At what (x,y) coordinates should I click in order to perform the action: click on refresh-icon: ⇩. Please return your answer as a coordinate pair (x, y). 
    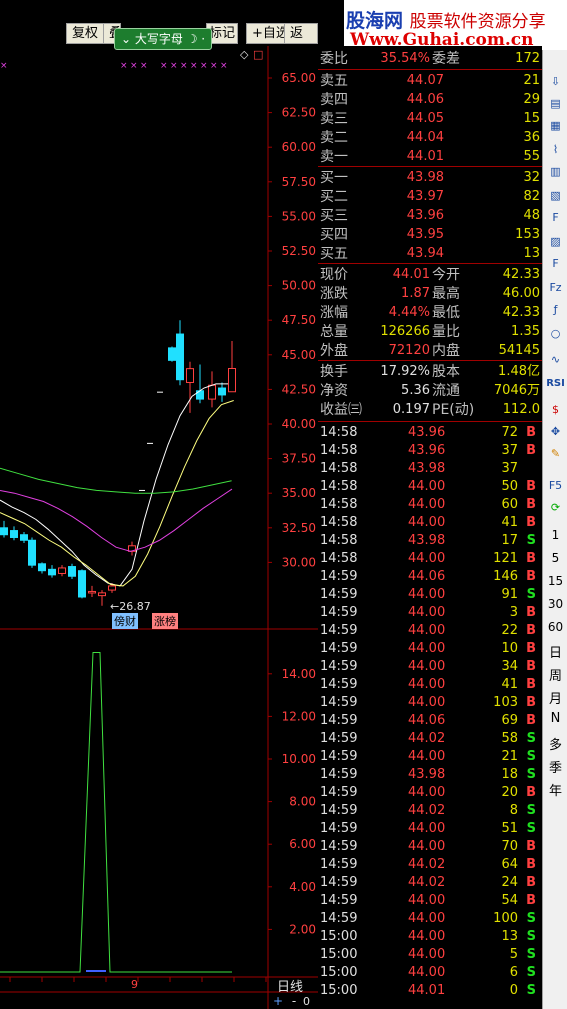
    Looking at the image, I should click on (555, 81).